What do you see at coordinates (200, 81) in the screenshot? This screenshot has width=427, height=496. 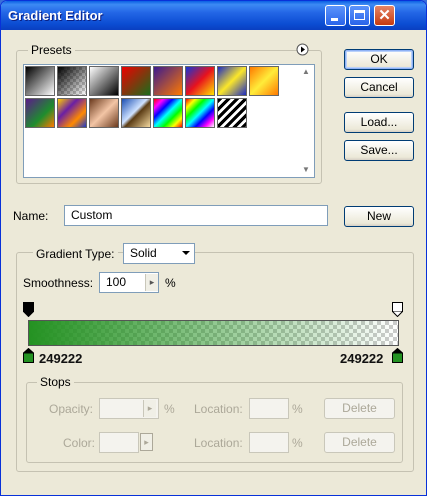 I see `preset-swatch-blue-red-yellow` at bounding box center [200, 81].